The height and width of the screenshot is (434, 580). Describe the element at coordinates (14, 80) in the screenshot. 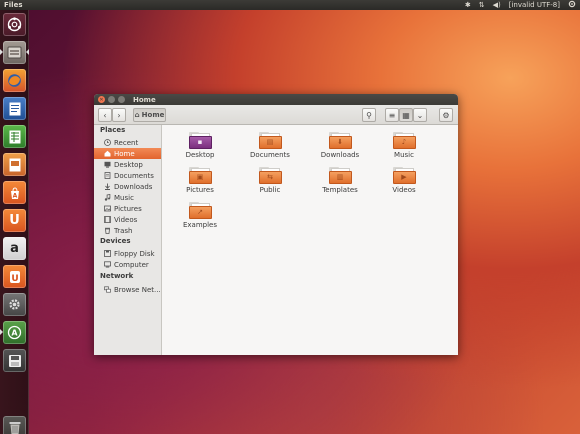

I see `firefox-icon` at that location.